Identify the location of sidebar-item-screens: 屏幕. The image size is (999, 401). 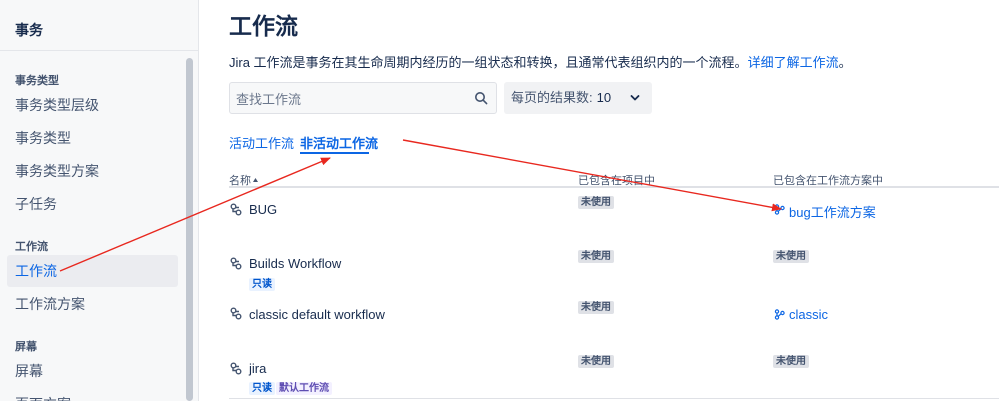
(92, 371).